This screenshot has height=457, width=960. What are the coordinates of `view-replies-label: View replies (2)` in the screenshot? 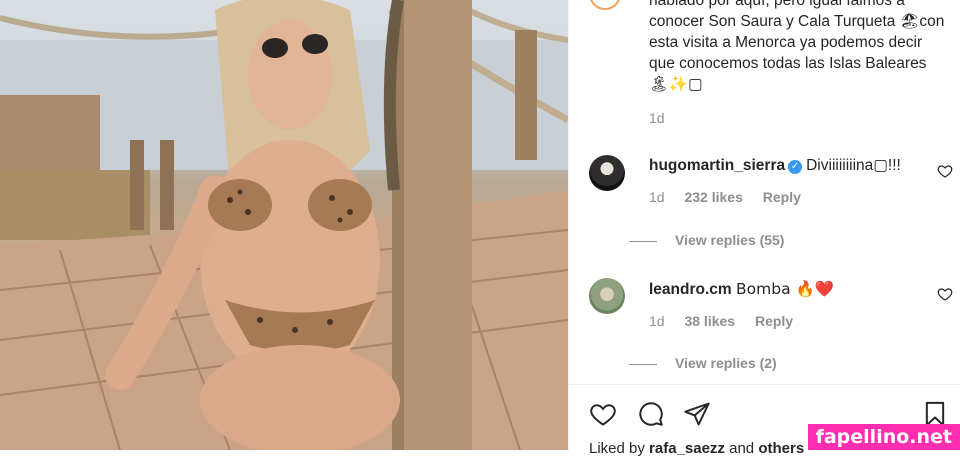 It's located at (726, 363).